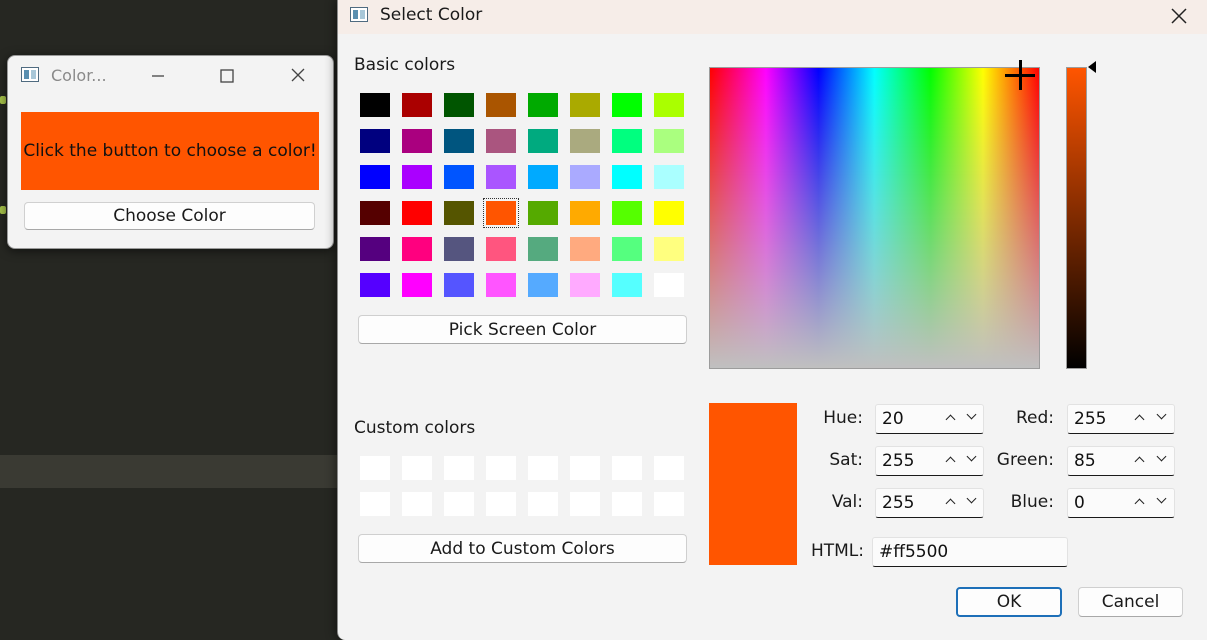 The height and width of the screenshot is (640, 1207). What do you see at coordinates (929, 503) in the screenshot?
I see `val-spinbox: 255` at bounding box center [929, 503].